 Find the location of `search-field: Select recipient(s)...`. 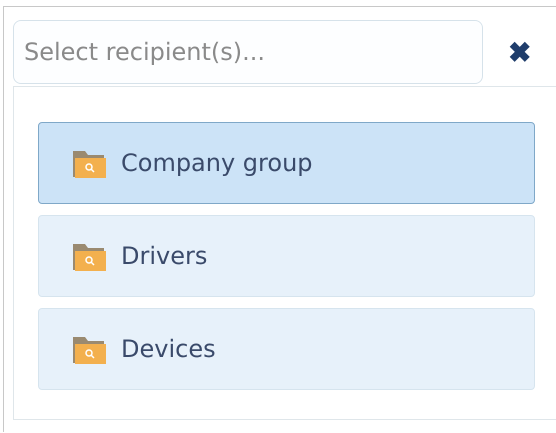

search-field: Select recipient(s)... is located at coordinates (248, 52).